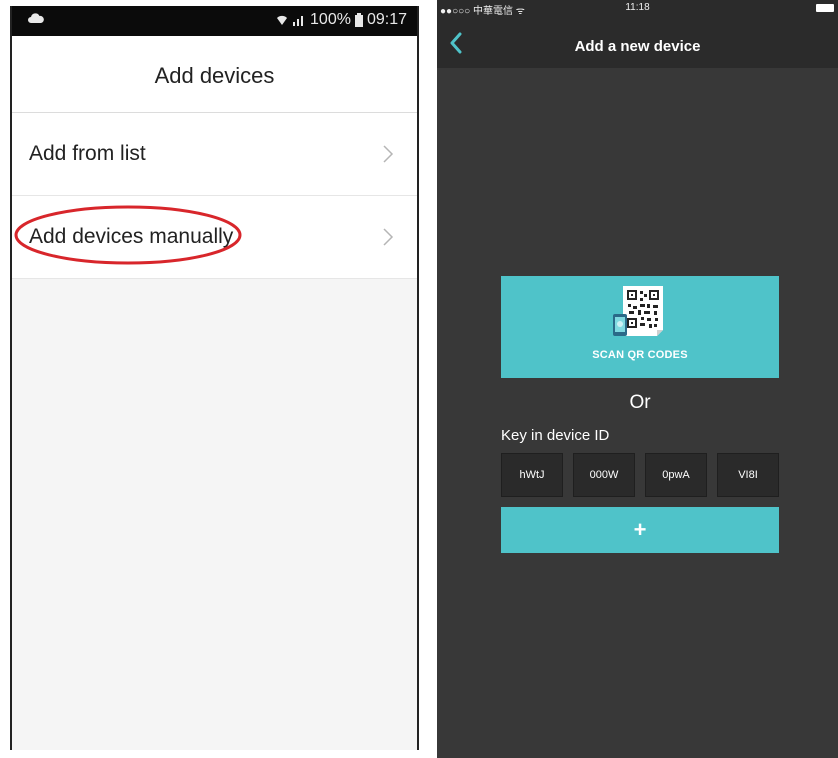 This screenshot has height=758, width=838. I want to click on nav-bar: Add a new device, so click(637, 42).